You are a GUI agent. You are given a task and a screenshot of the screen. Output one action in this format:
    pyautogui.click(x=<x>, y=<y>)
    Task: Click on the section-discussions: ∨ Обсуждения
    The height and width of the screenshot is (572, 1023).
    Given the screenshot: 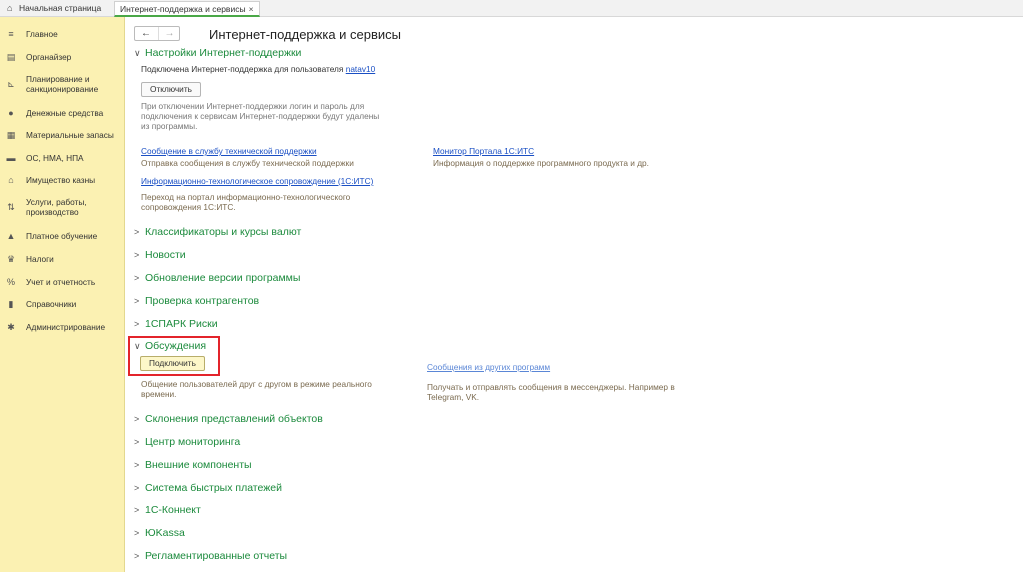 What is the action you would take?
    pyautogui.click(x=170, y=346)
    